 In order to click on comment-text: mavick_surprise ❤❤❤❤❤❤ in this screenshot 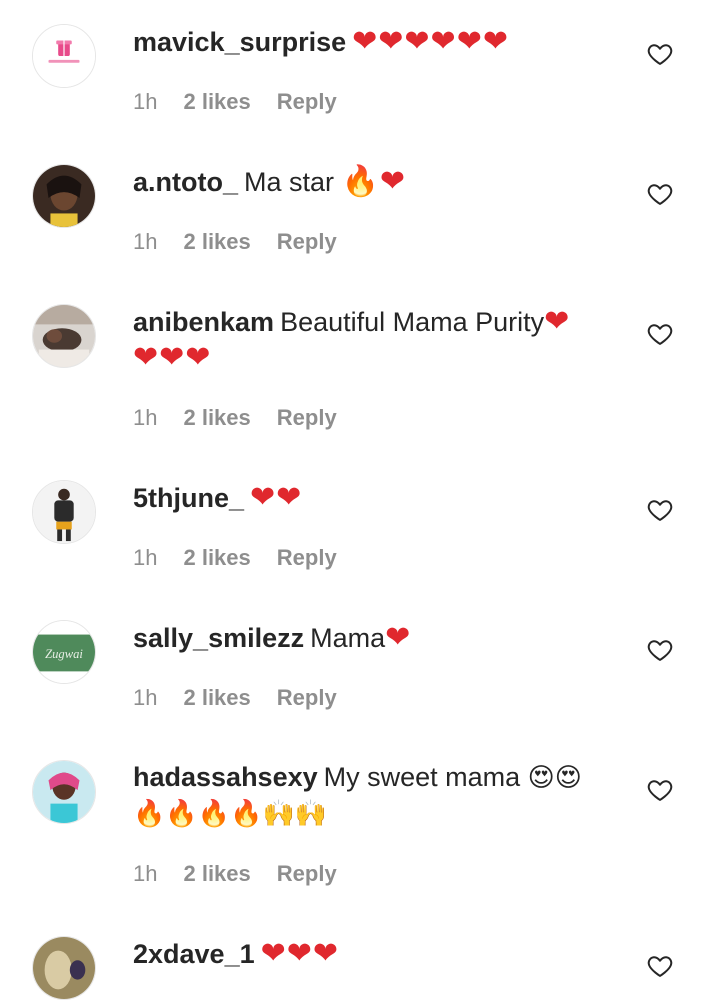, I will do `click(373, 42)`.